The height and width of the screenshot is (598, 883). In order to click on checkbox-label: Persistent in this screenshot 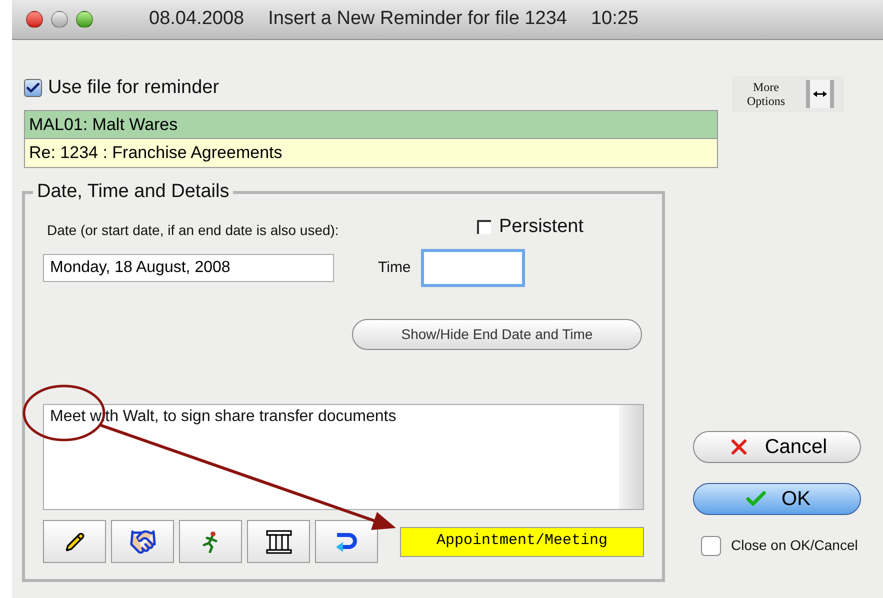, I will do `click(541, 226)`.